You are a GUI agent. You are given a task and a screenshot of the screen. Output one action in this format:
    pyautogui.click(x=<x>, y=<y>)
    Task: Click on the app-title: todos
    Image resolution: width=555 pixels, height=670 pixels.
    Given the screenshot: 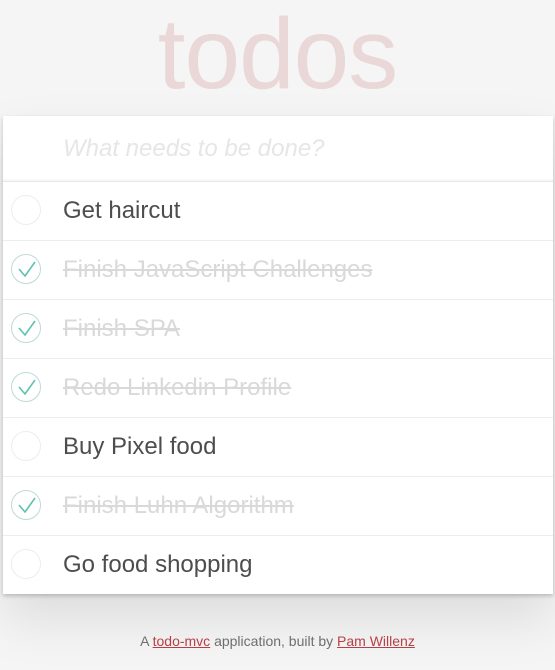 What is the action you would take?
    pyautogui.click(x=278, y=55)
    